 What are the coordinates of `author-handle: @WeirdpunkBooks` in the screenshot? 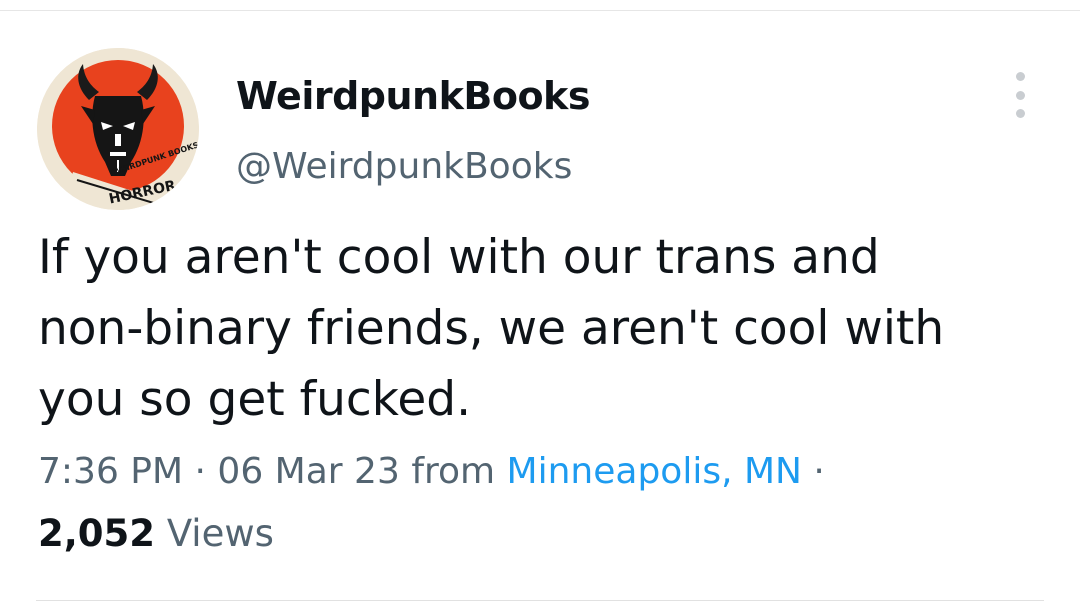 It's located at (404, 166).